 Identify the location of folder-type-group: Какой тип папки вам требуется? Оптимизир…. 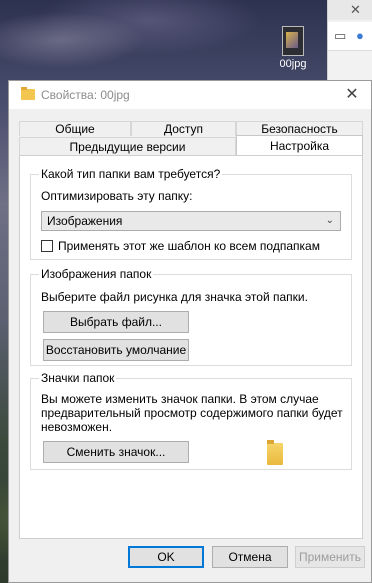
(191, 213).